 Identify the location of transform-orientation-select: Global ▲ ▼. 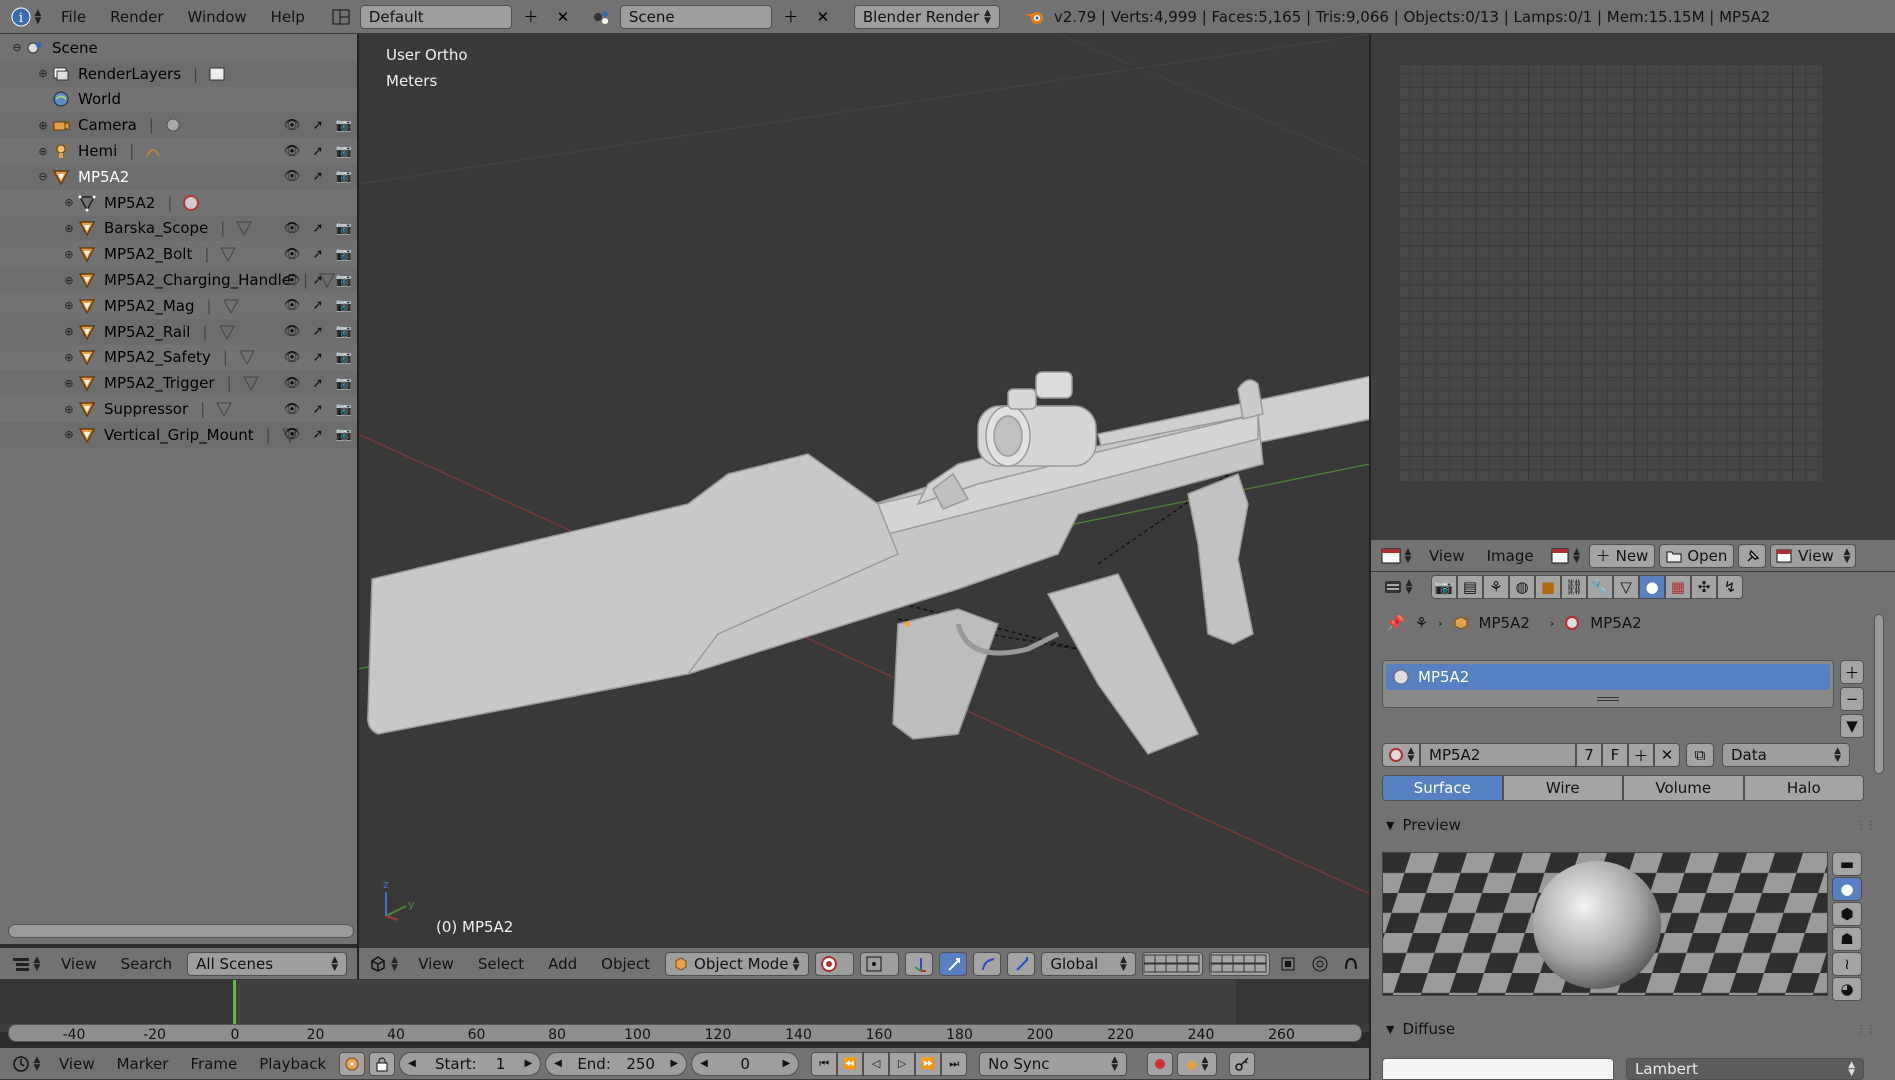
(1088, 963).